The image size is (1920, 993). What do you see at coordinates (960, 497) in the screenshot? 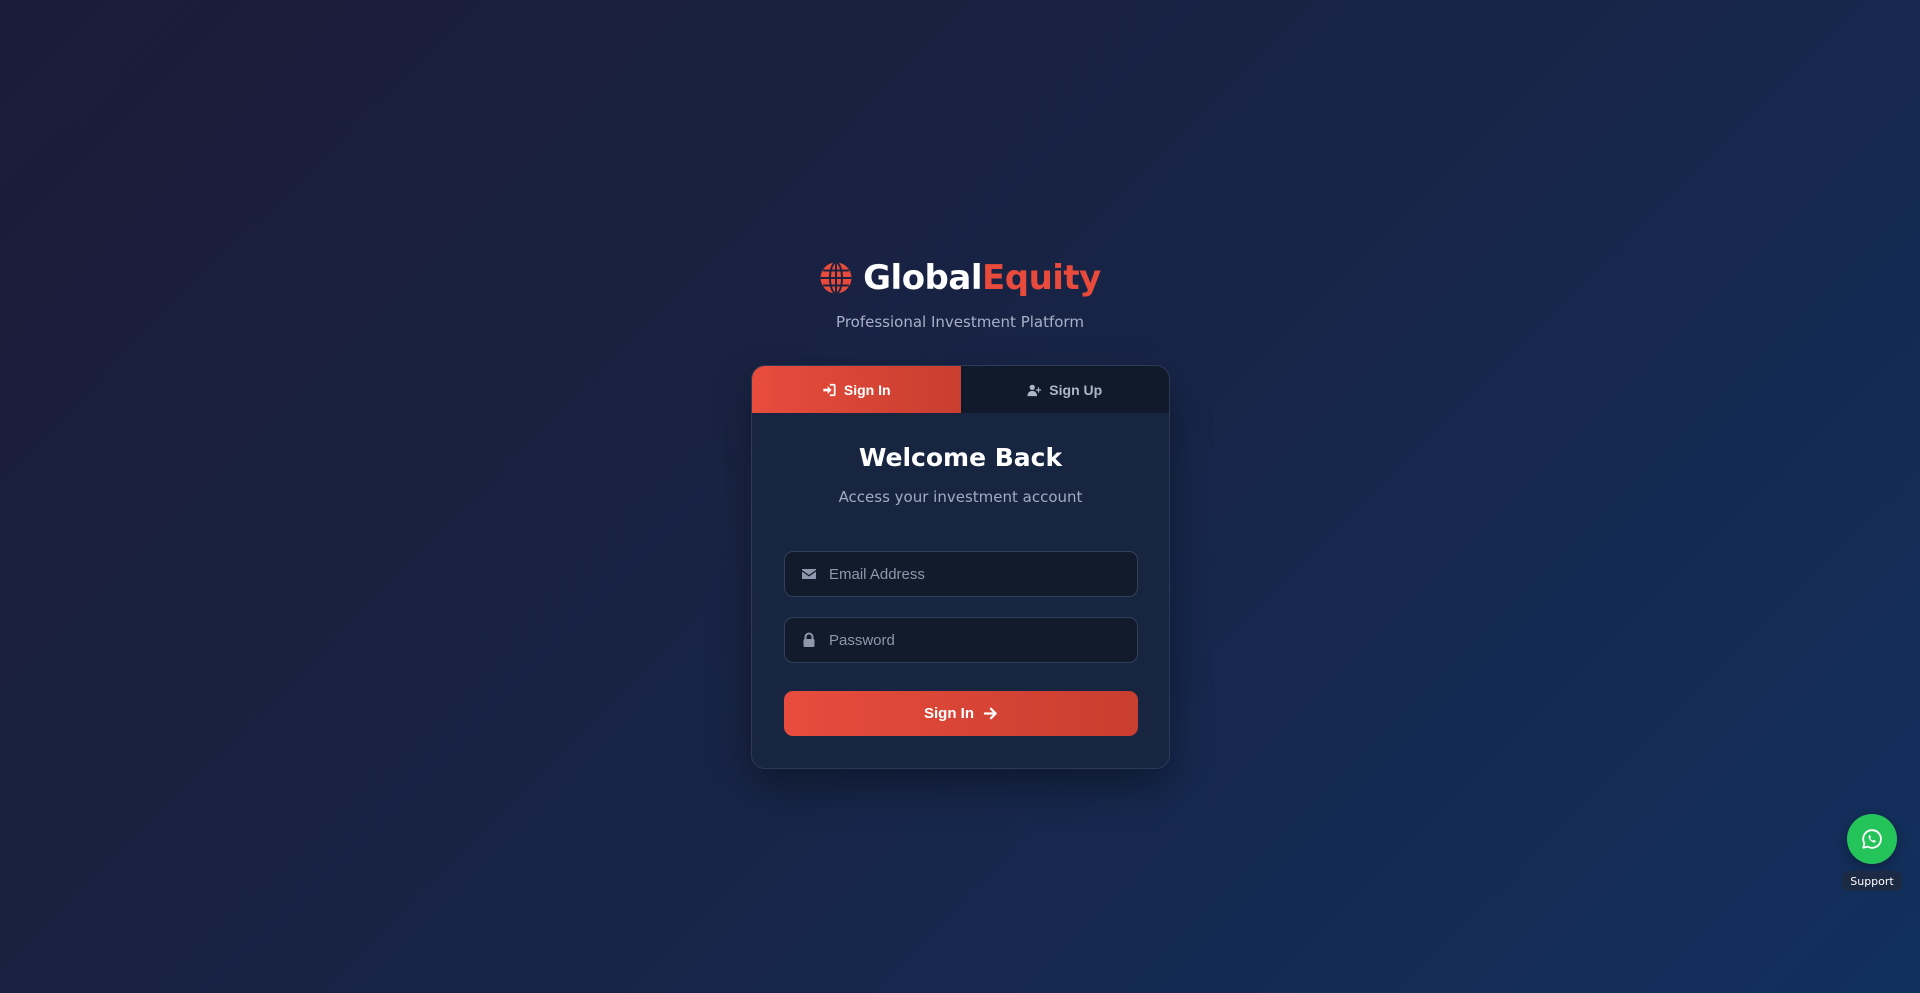
I see `form-subheading: Access your investment account` at bounding box center [960, 497].